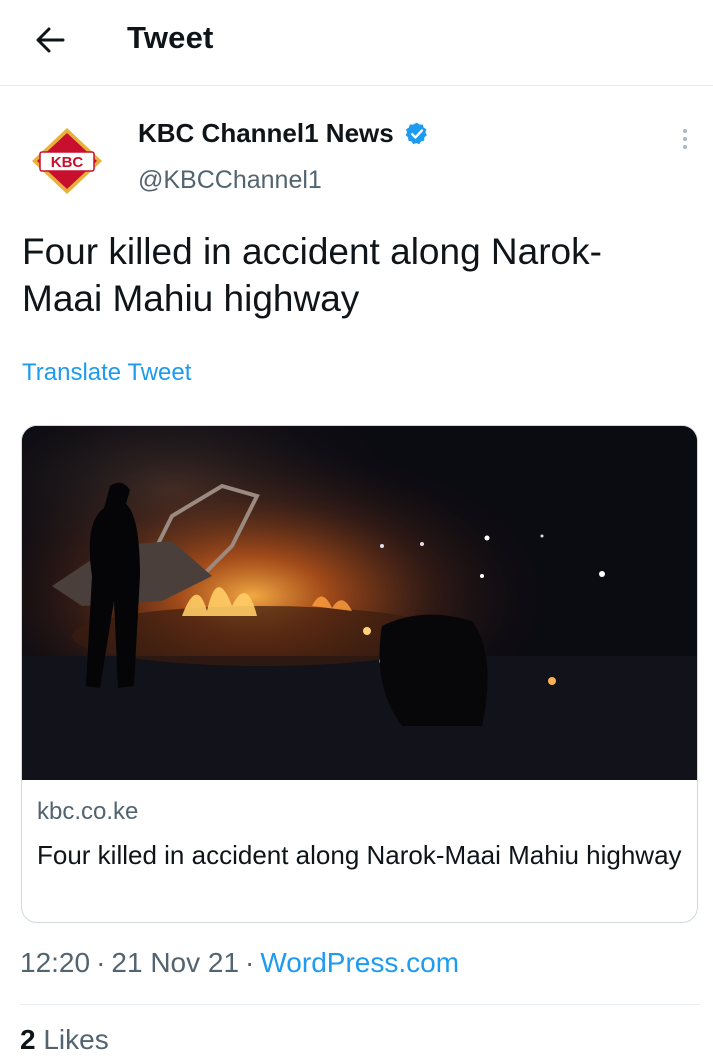  I want to click on more-options-button, so click(685, 139).